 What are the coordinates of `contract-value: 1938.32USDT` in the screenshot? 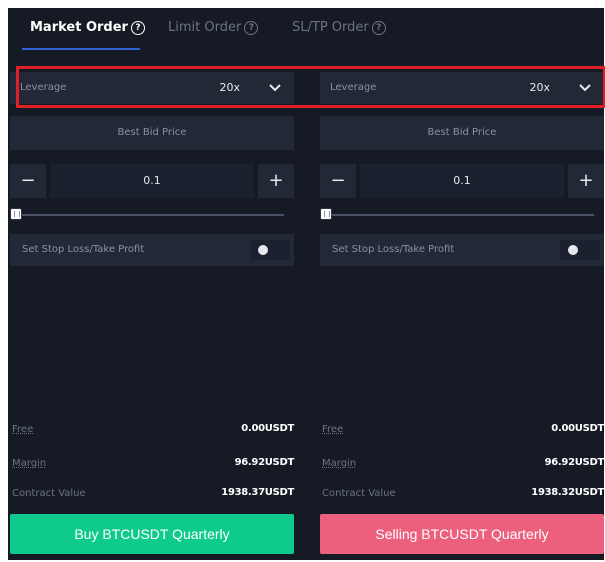 It's located at (567, 492).